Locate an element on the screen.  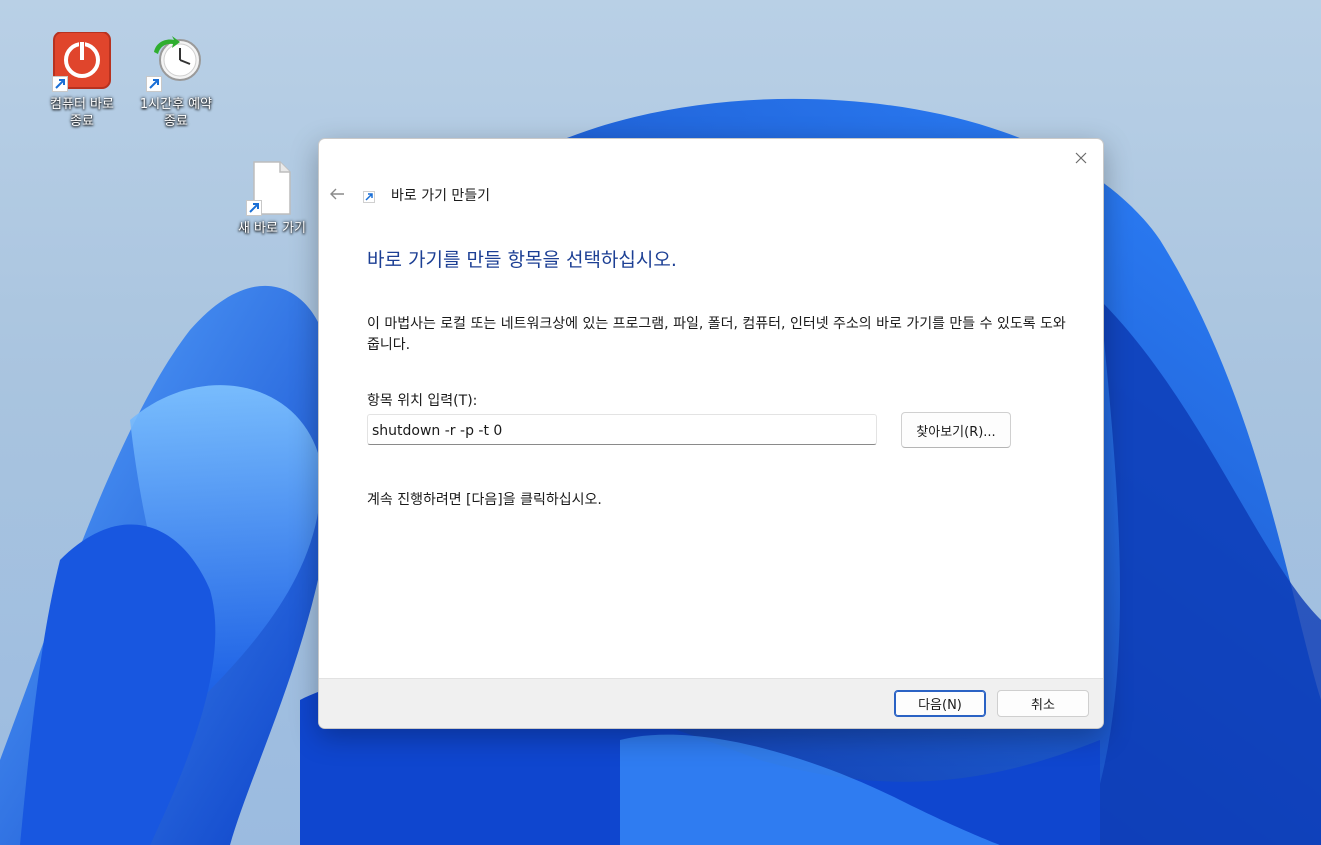
wizard-title: 바로 가기 만들기 is located at coordinates (441, 196).